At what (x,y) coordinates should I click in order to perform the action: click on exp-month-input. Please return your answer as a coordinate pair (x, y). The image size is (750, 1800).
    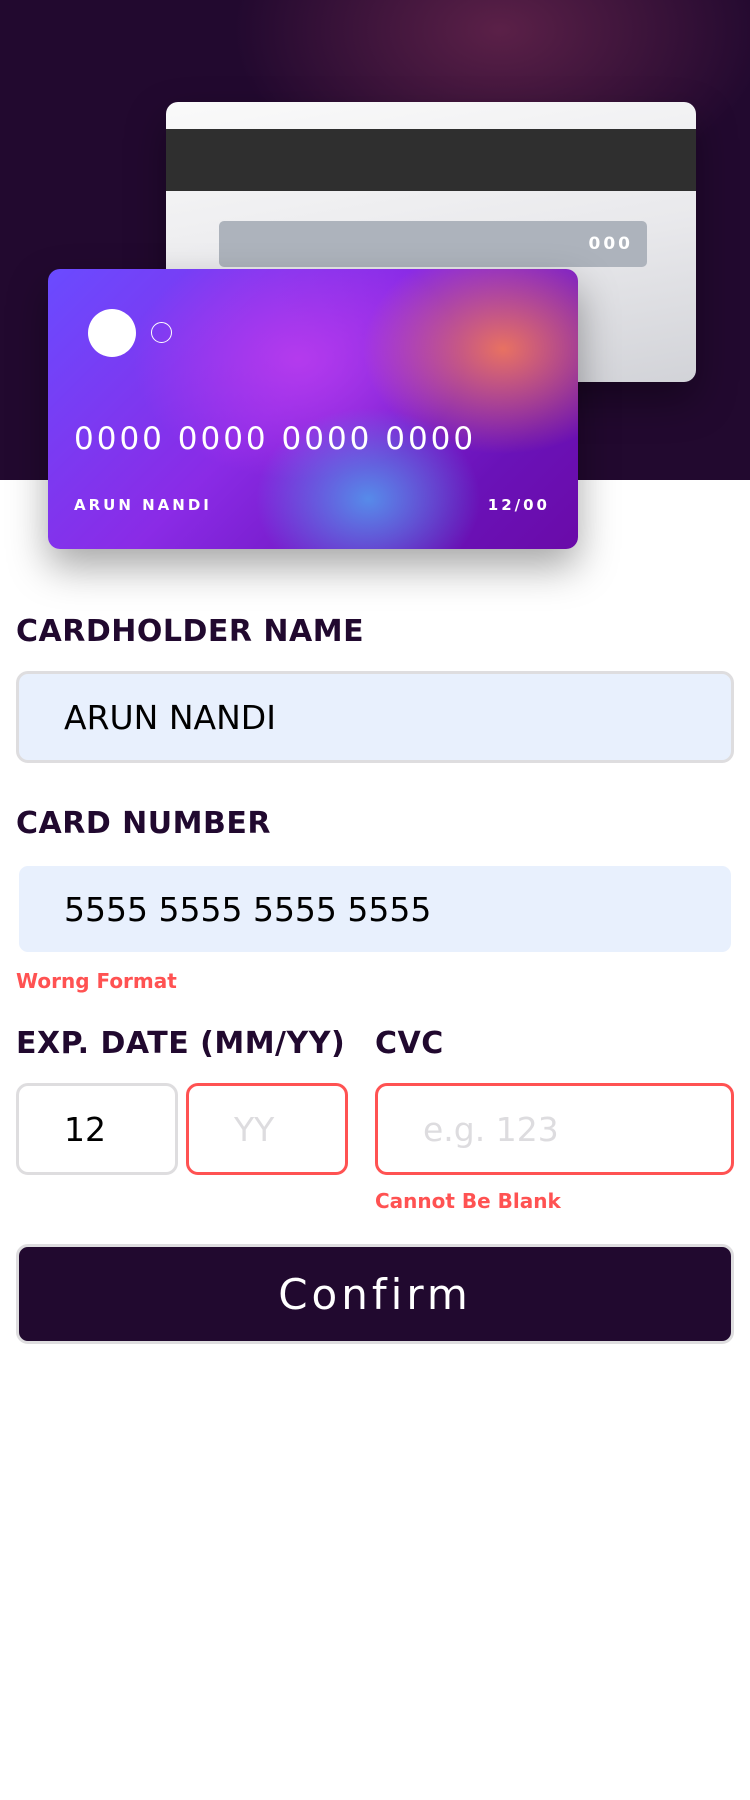
    Looking at the image, I should click on (97, 1129).